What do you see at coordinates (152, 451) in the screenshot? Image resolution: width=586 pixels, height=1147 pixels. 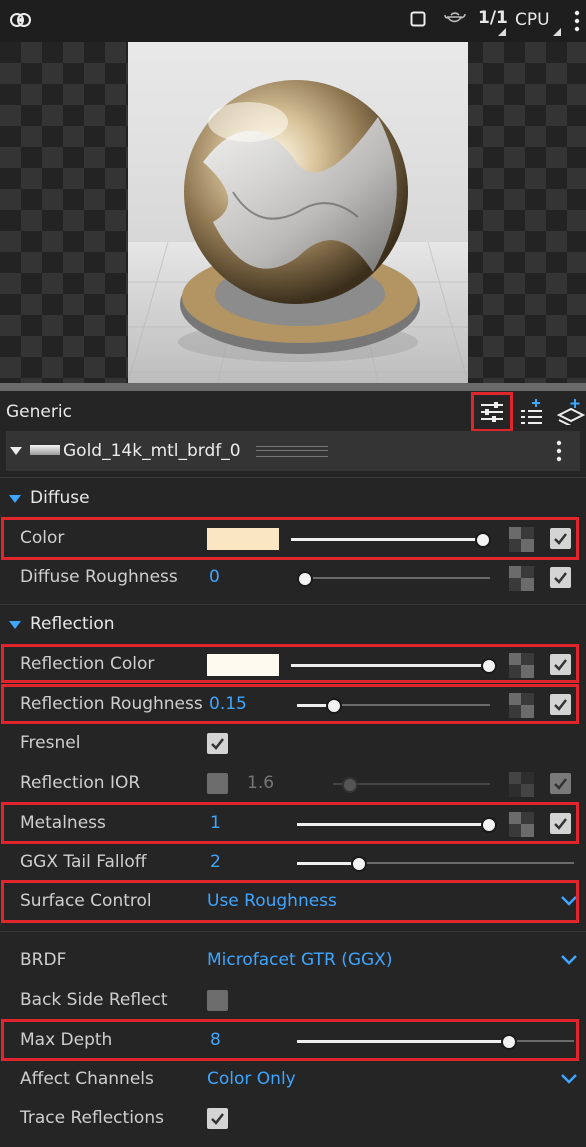 I see `material-name: Gold_14k_mtl_brdf_0` at bounding box center [152, 451].